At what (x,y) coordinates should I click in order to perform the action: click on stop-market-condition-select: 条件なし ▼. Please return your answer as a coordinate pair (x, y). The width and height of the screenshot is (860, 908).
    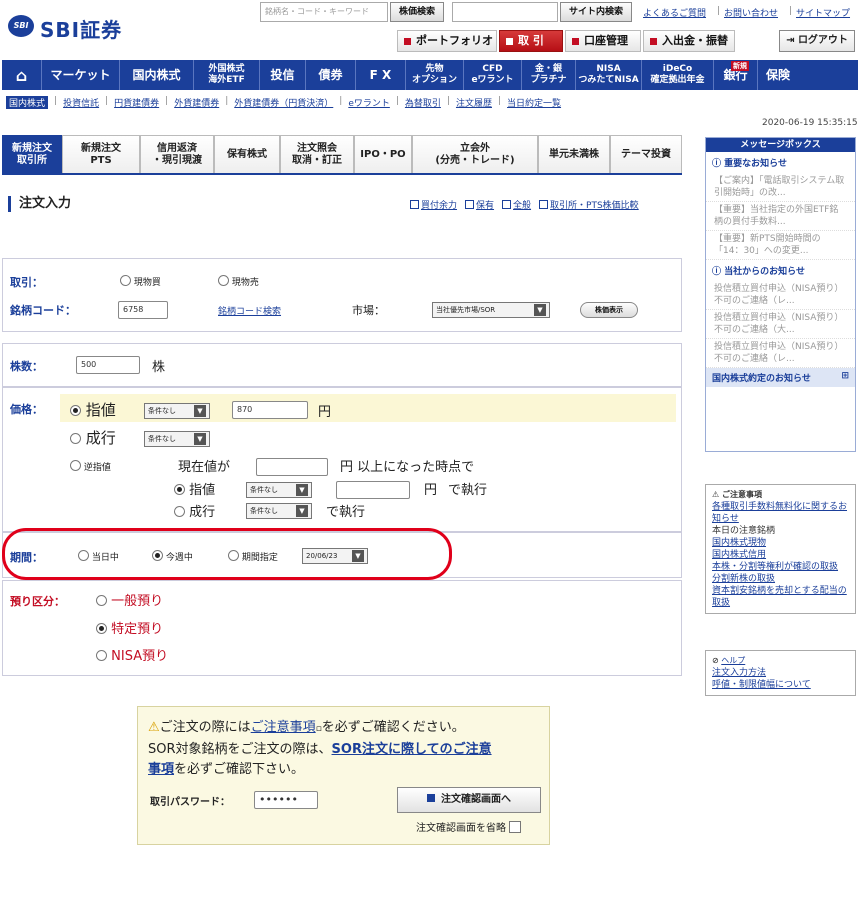
    Looking at the image, I should click on (279, 511).